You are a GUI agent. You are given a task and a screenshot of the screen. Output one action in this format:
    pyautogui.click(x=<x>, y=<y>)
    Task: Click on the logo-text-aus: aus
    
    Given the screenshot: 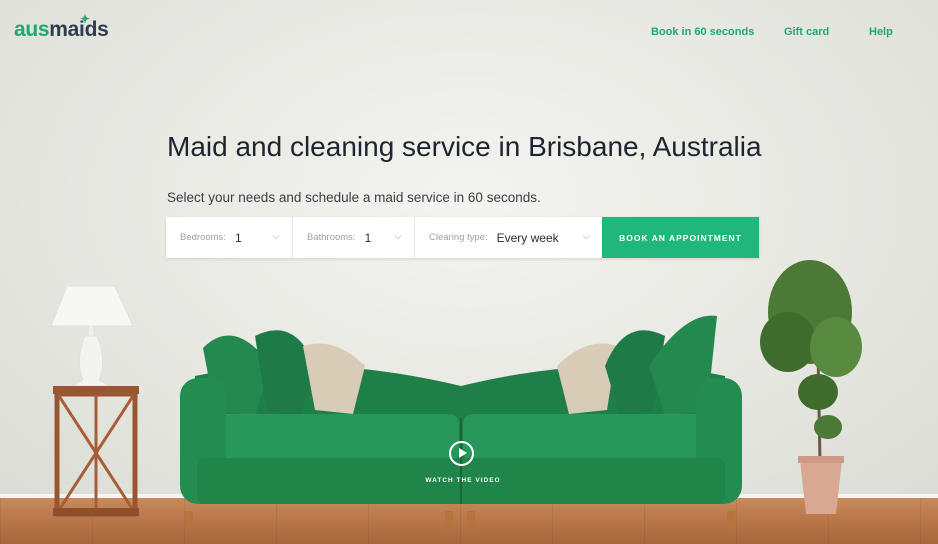 What is the action you would take?
    pyautogui.click(x=32, y=29)
    